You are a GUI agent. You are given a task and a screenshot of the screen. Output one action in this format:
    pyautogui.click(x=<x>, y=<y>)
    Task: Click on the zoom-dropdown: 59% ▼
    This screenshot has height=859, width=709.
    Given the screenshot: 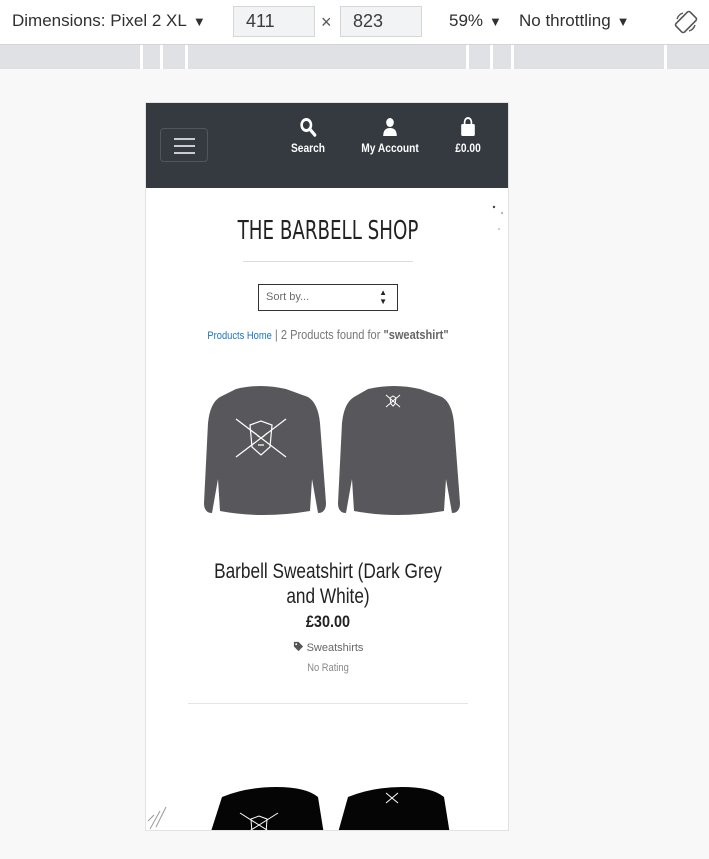 What is the action you would take?
    pyautogui.click(x=475, y=21)
    